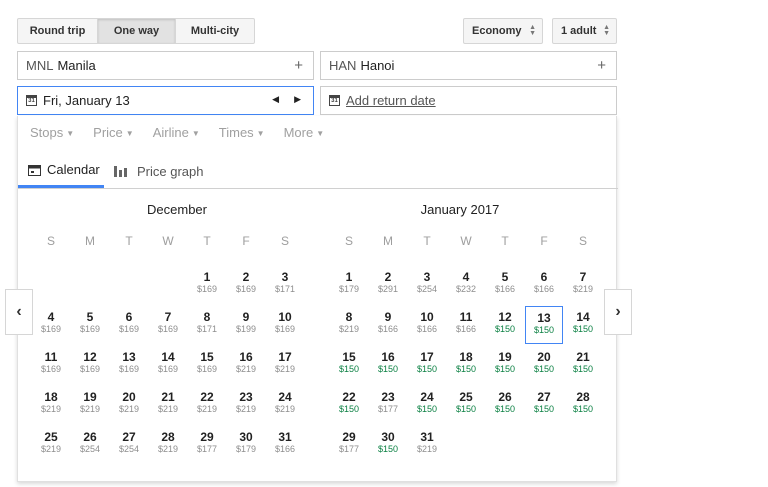 This screenshot has width=768, height=487. I want to click on destination-input: HAN Hanoi +, so click(468, 65).